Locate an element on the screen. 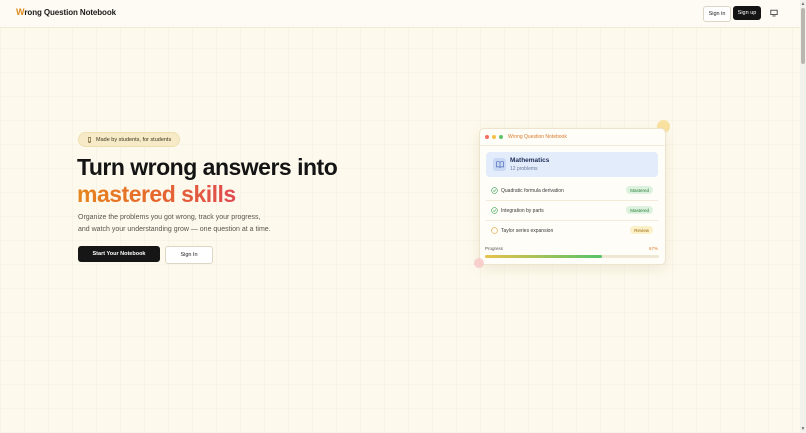 The width and height of the screenshot is (806, 433). hero-title: Turn wrong answers into mastered skills is located at coordinates (207, 181).